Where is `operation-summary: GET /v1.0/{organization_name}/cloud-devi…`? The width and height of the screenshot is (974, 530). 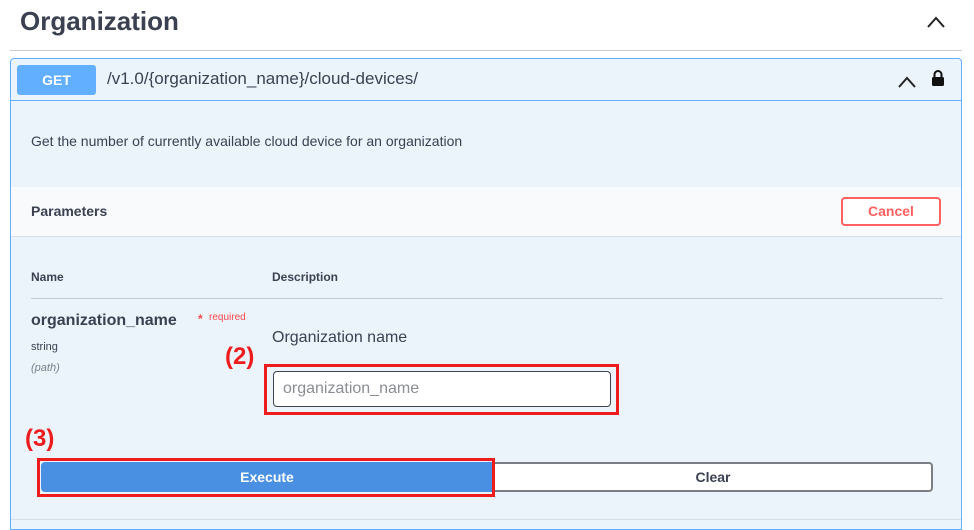
operation-summary: GET /v1.0/{organization_name}/cloud-devi… is located at coordinates (486, 80).